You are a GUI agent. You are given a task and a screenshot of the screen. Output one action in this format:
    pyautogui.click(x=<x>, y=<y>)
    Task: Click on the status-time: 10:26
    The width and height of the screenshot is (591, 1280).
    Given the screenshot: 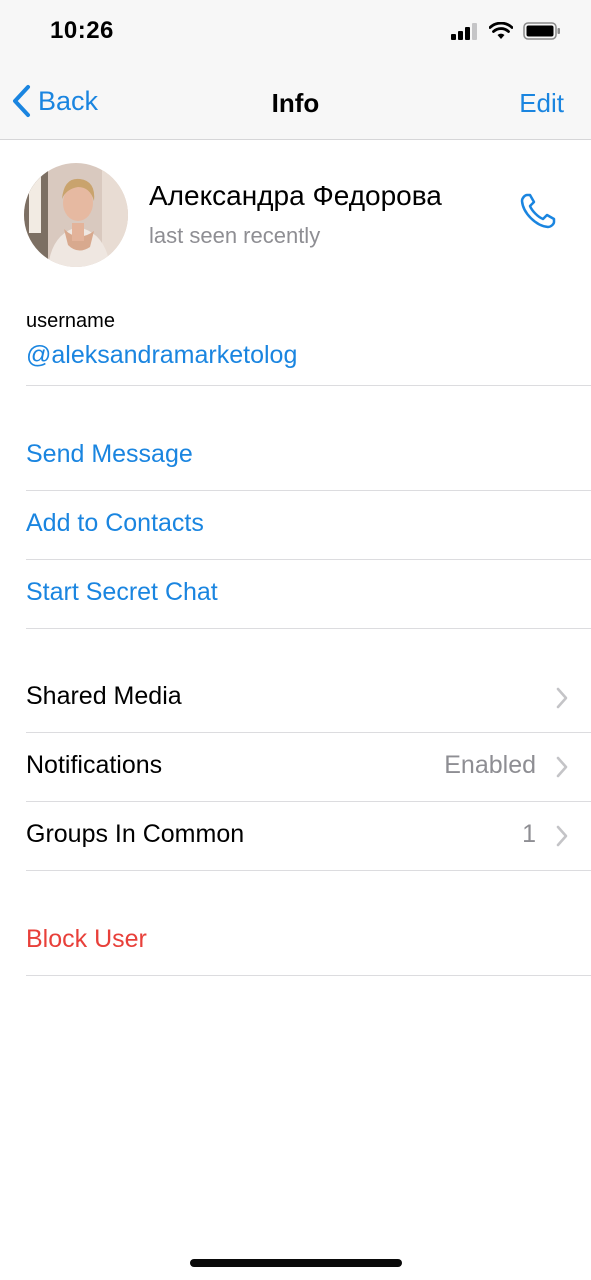 What is the action you would take?
    pyautogui.click(x=82, y=30)
    